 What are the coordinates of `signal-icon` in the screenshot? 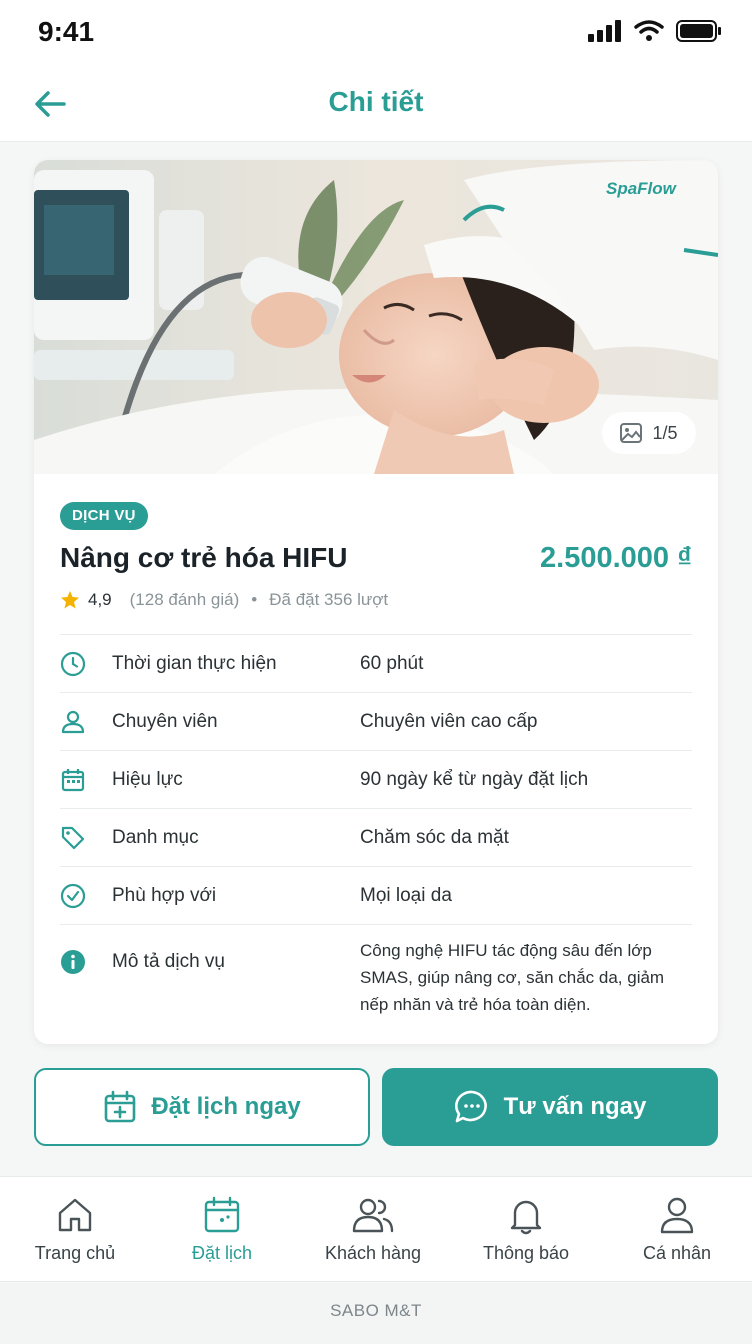 It's located at (604, 31).